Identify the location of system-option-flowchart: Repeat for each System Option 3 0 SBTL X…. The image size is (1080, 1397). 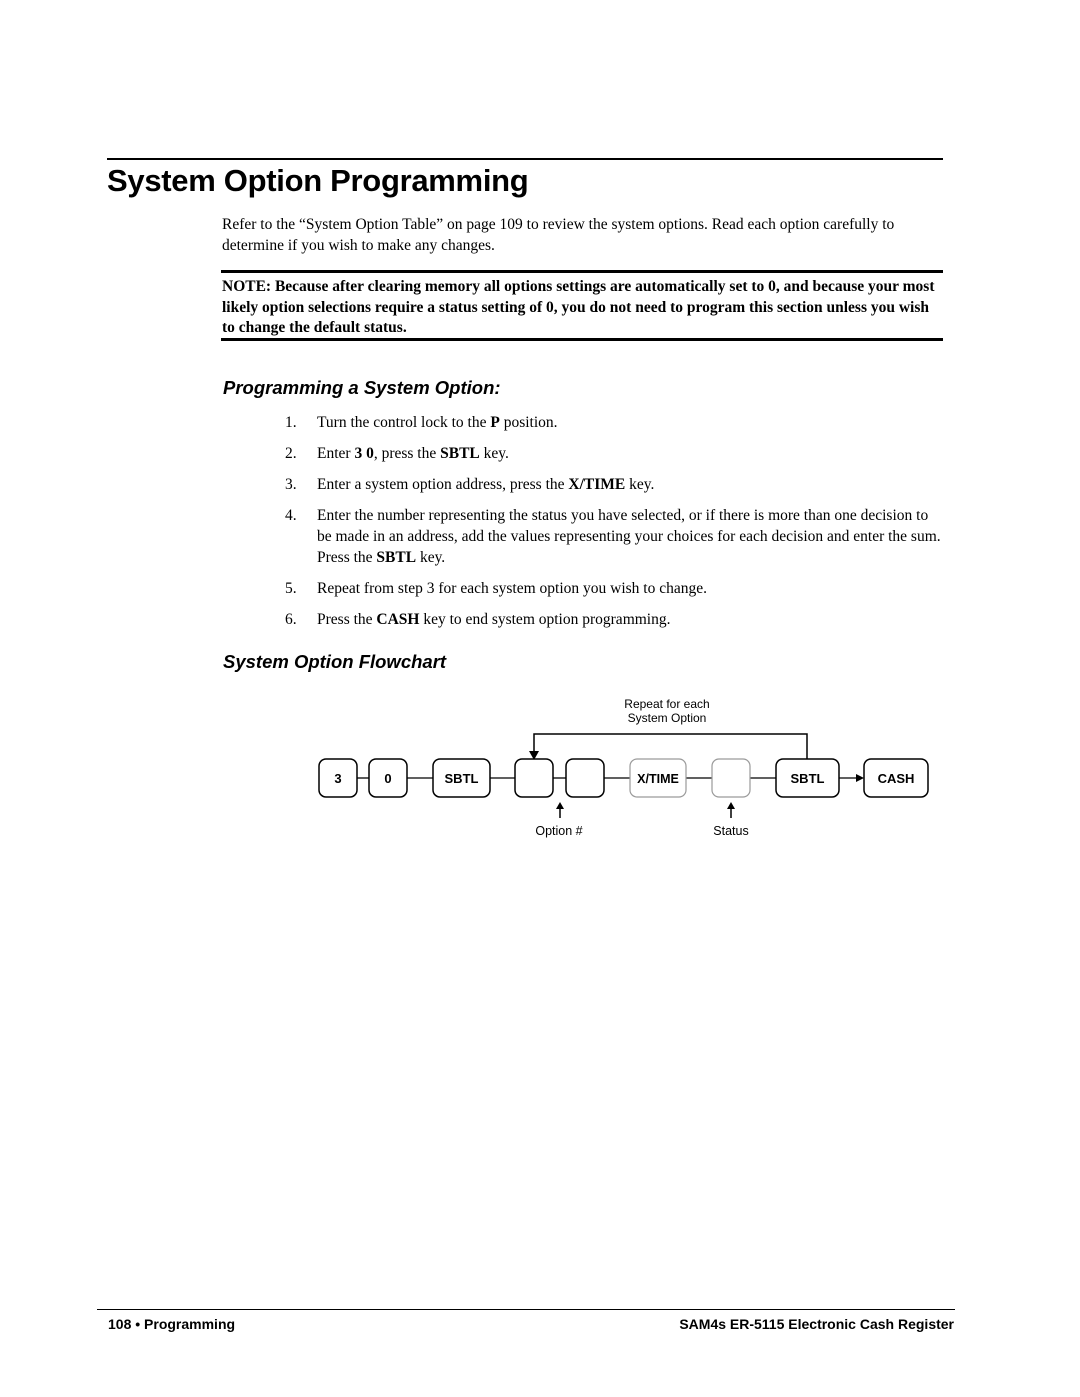
(623, 767).